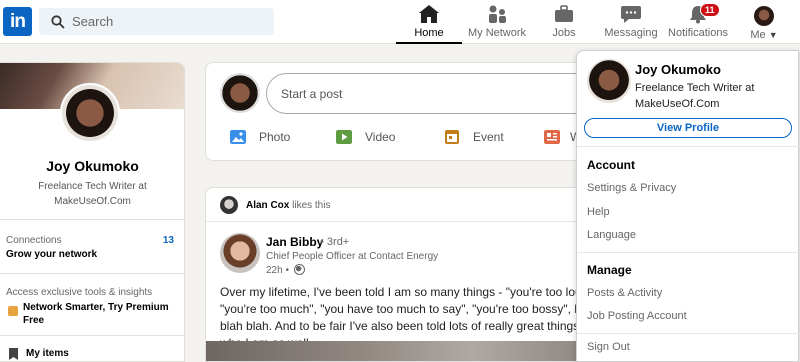  I want to click on grow-network-link: Grow your network, so click(51, 254).